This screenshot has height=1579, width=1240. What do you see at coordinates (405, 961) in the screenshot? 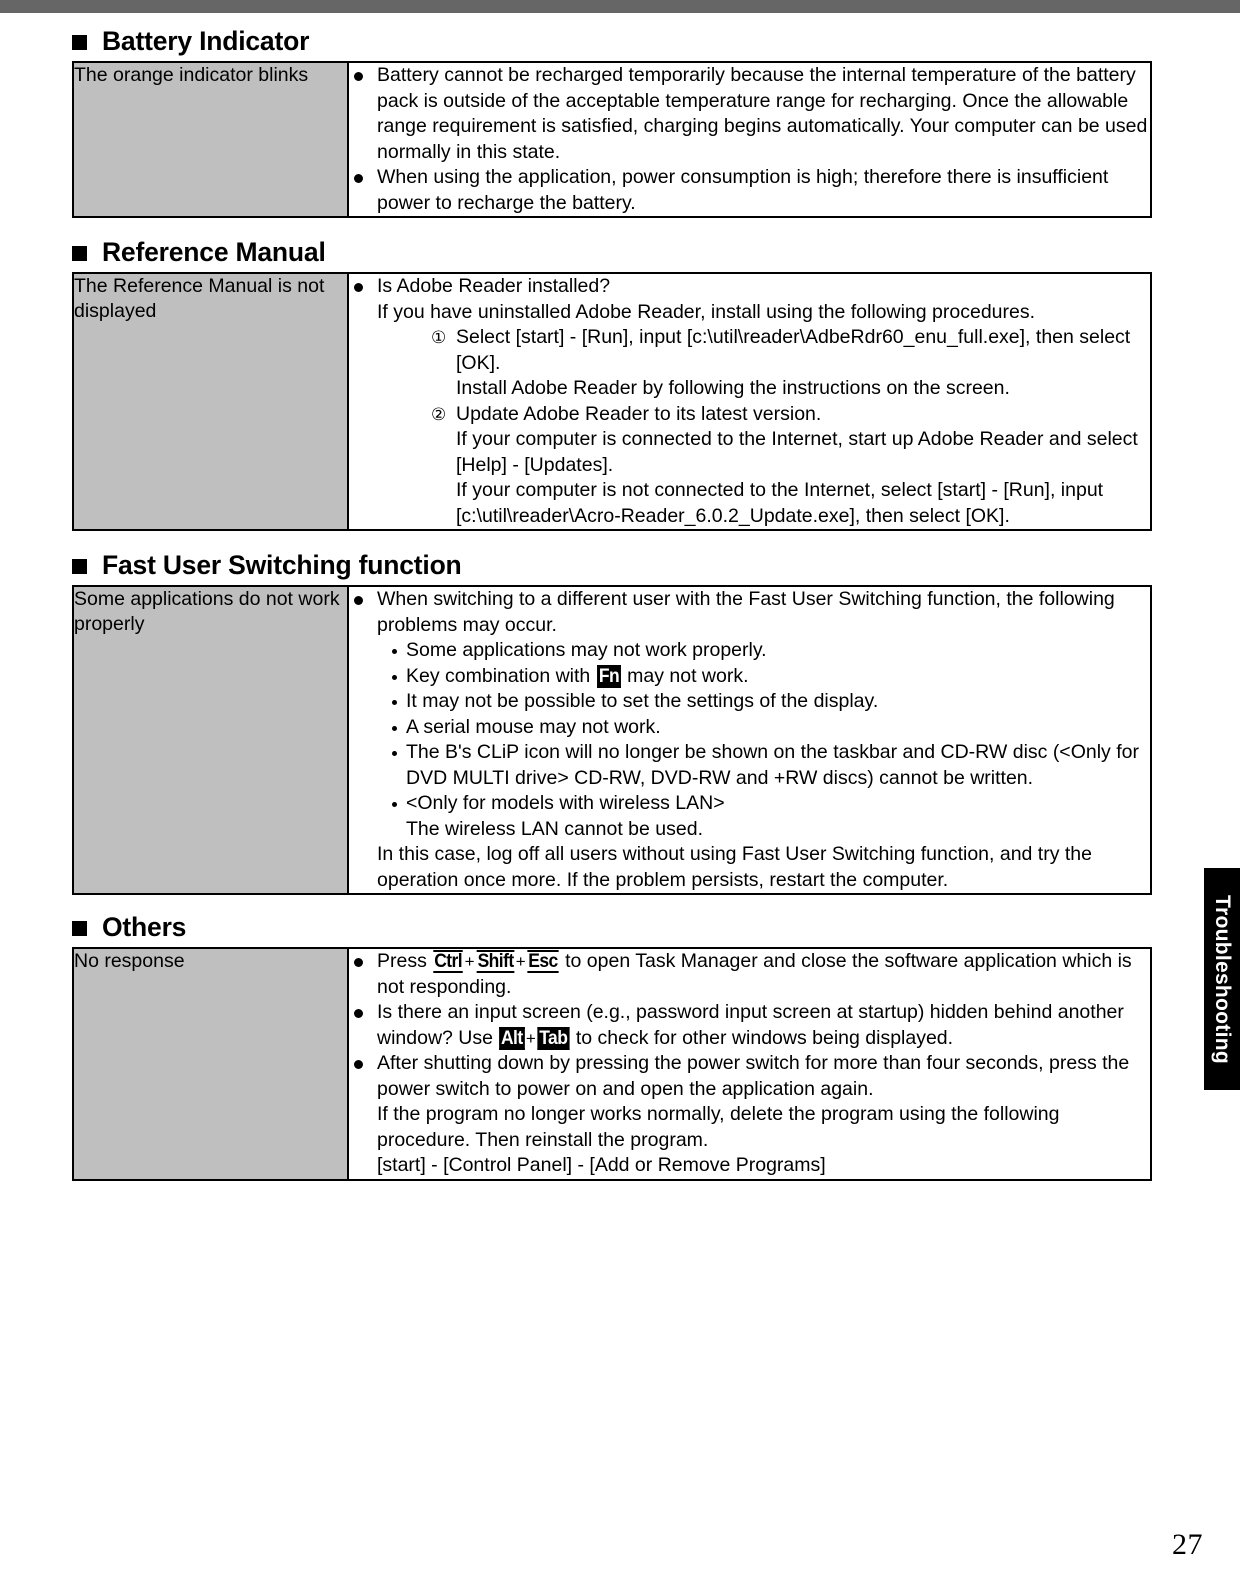
I see `bullet-text-pre: Press` at bounding box center [405, 961].